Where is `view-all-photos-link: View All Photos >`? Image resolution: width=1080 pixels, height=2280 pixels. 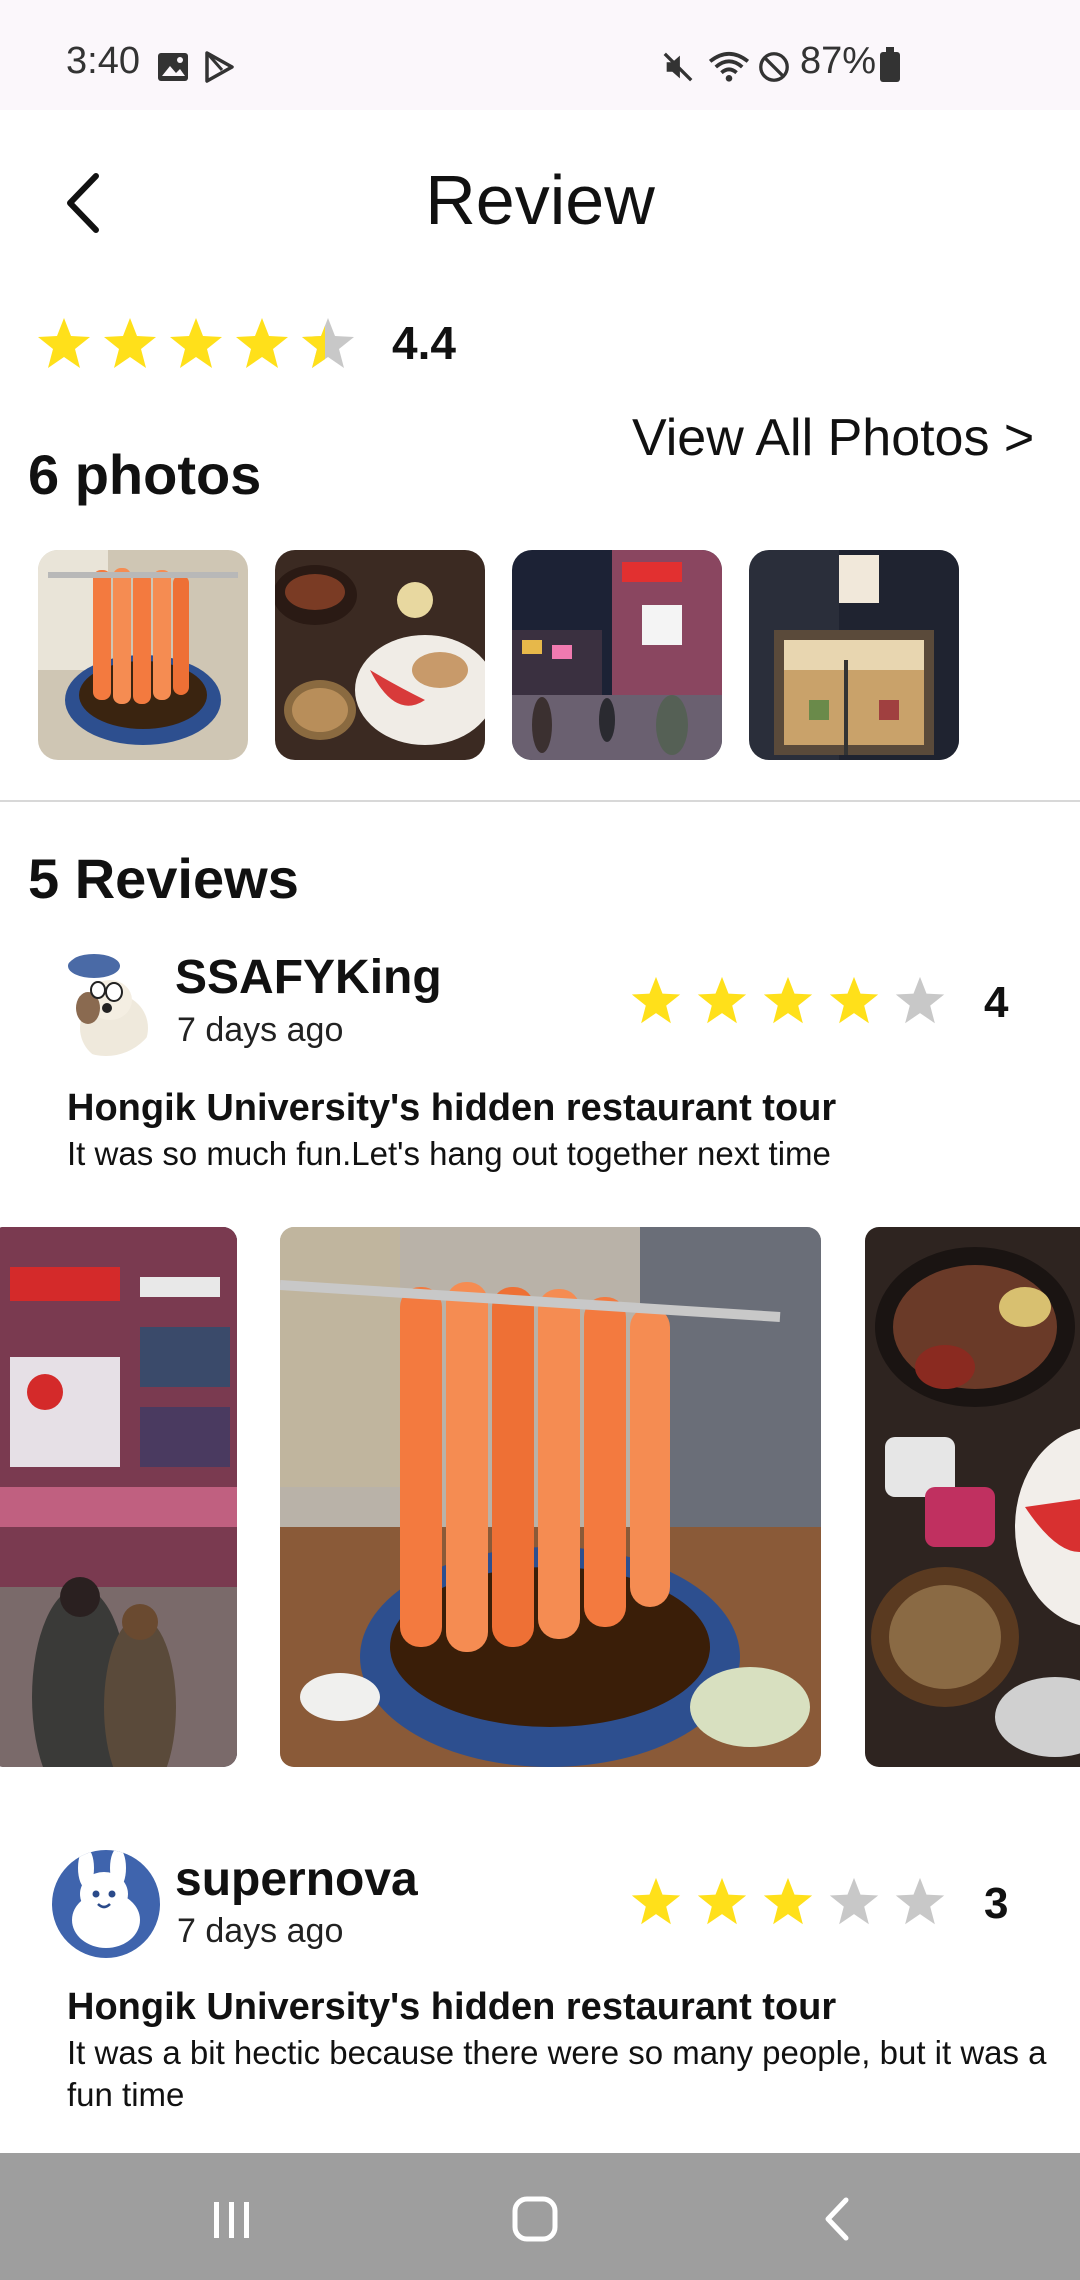
view-all-photos-link: View All Photos > is located at coordinates (833, 438).